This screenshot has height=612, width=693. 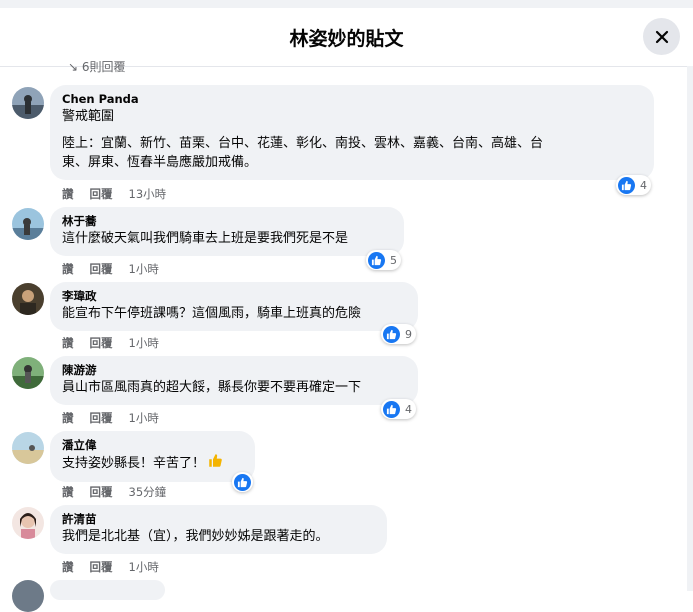 I want to click on comment-bubble: 林于蕎 這什麼破天氣叫我們騎車去上班是要我們死是不是, so click(x=227, y=231).